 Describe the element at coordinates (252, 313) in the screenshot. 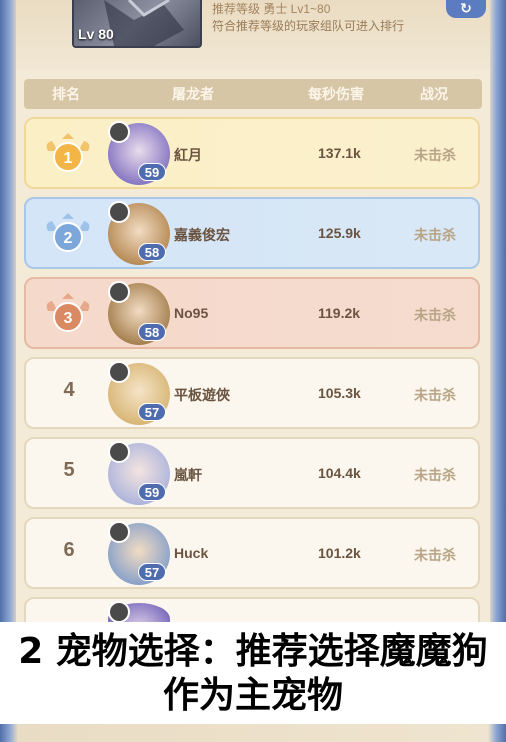

I see `table-row: 3 58 No95 119.2k 未击杀` at that location.